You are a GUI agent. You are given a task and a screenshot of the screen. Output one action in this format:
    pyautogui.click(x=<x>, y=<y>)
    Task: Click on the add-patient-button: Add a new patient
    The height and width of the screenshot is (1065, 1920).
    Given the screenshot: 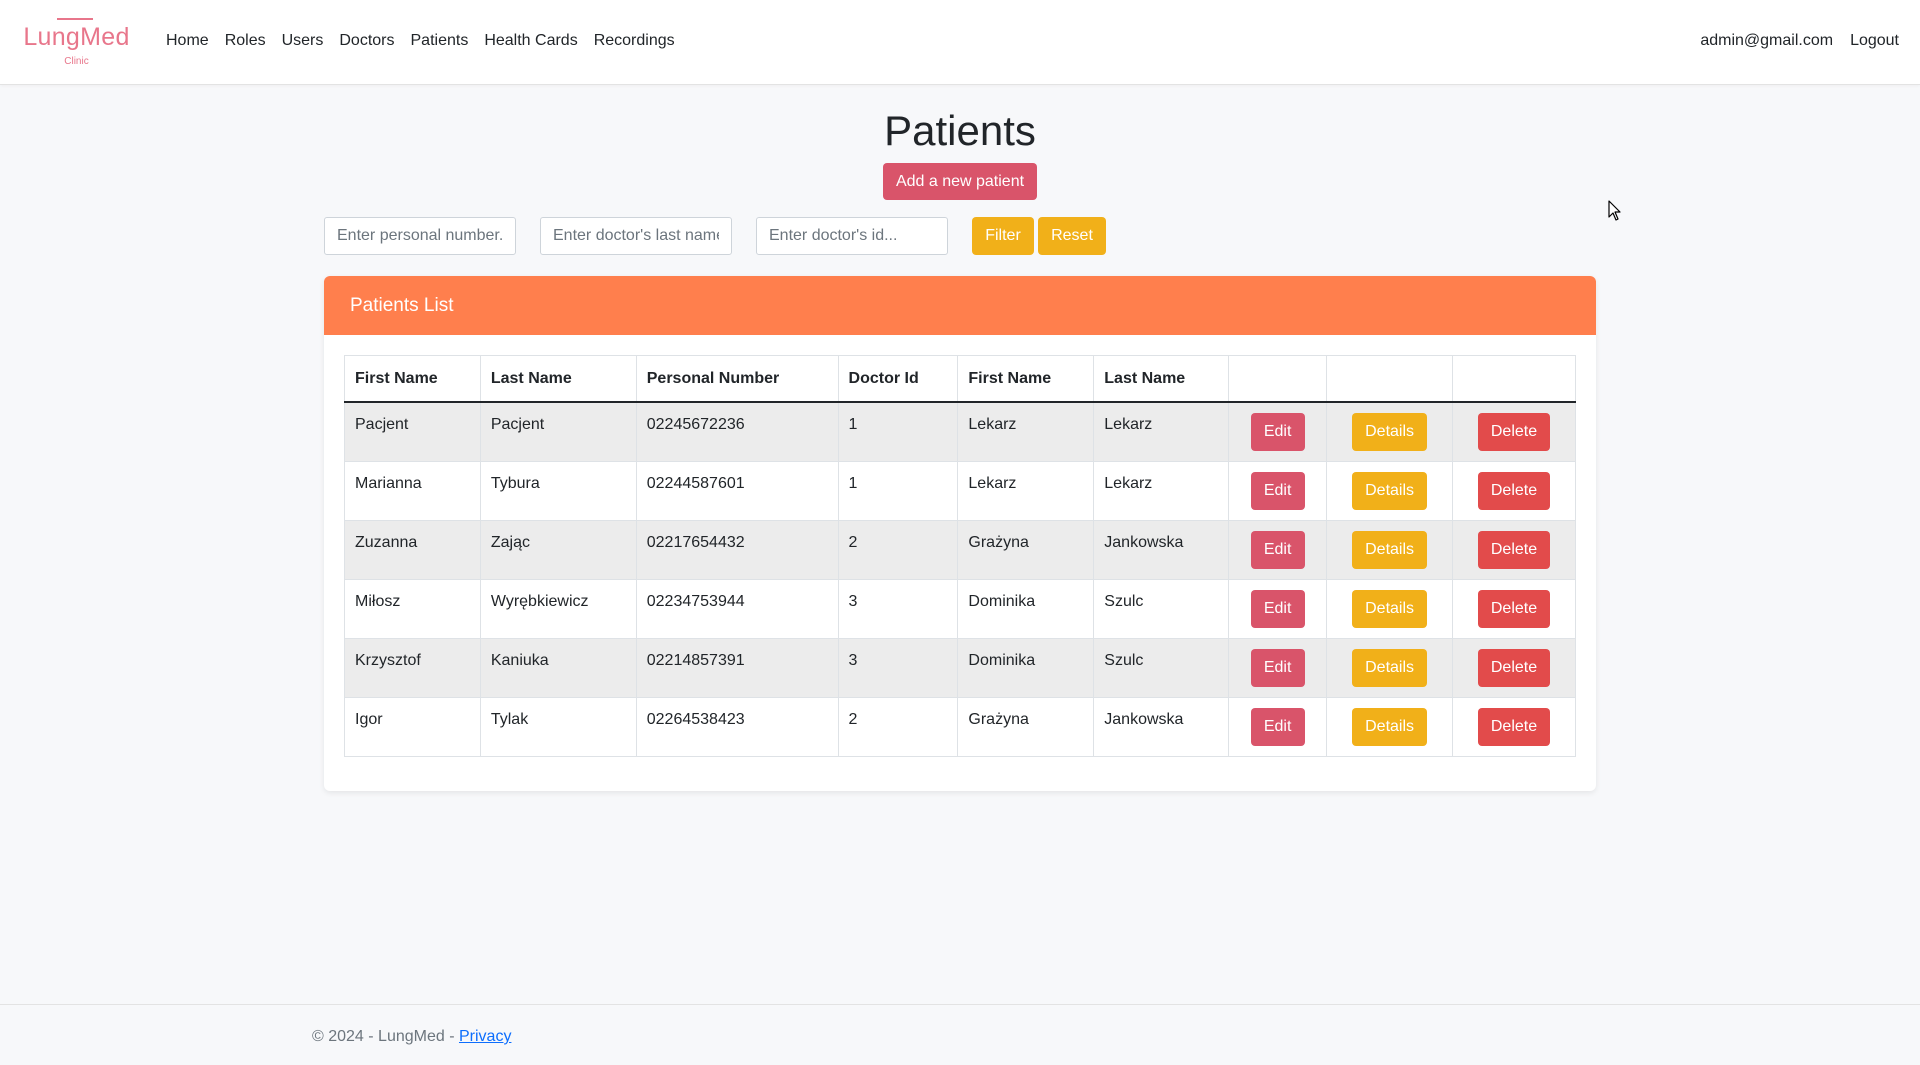 What is the action you would take?
    pyautogui.click(x=960, y=181)
    